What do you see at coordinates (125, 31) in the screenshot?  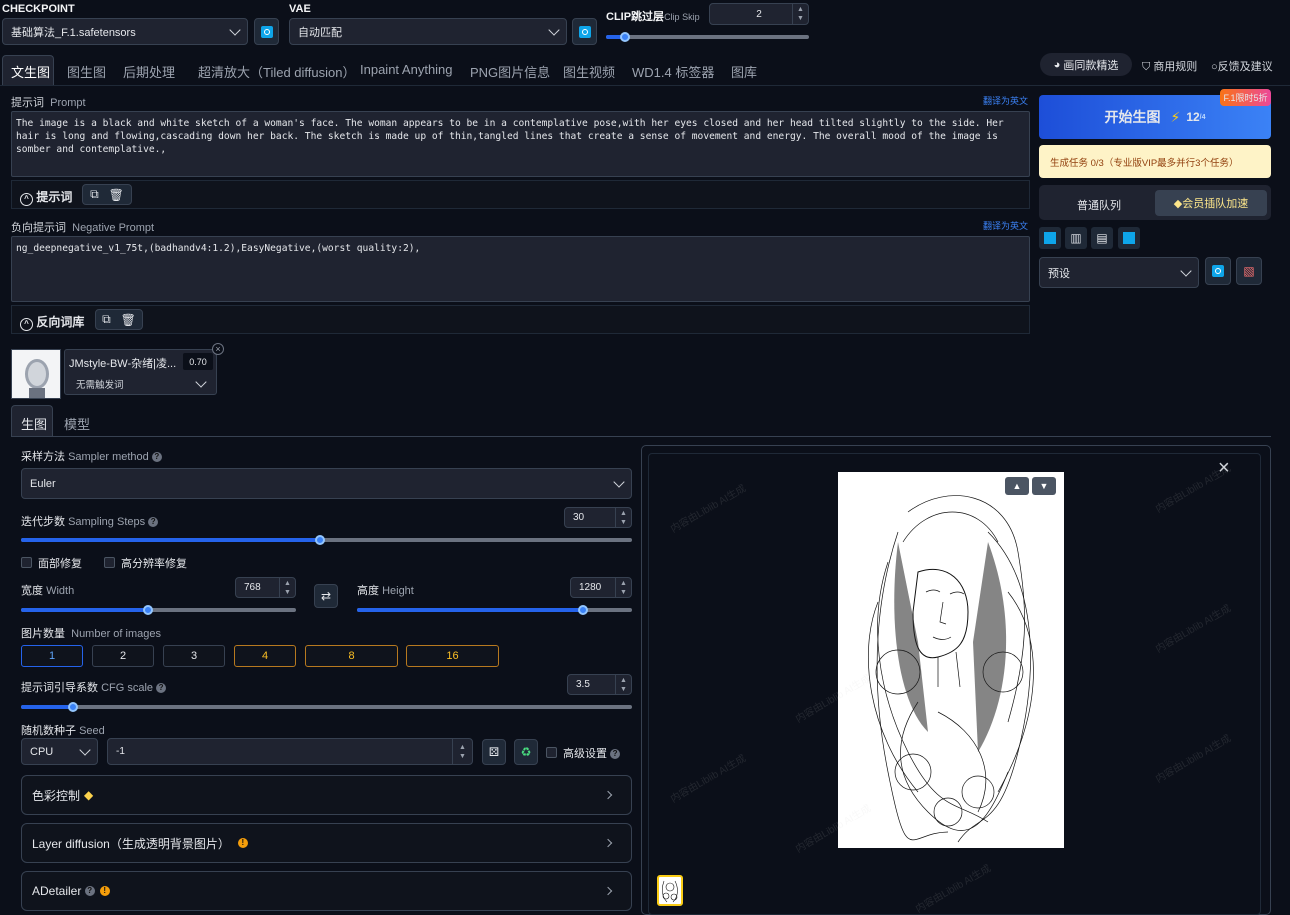 I see `checkpoint-select: 基础算法_F.1.safetensors` at bounding box center [125, 31].